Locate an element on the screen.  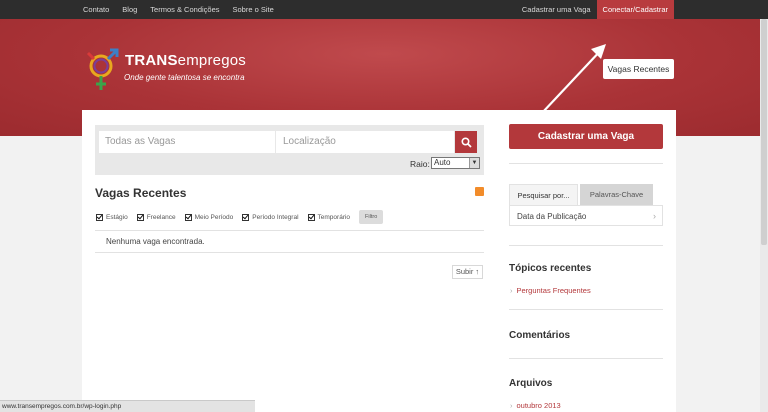
archive-link-october-2013: › outubro 2013 is located at coordinates (535, 405).